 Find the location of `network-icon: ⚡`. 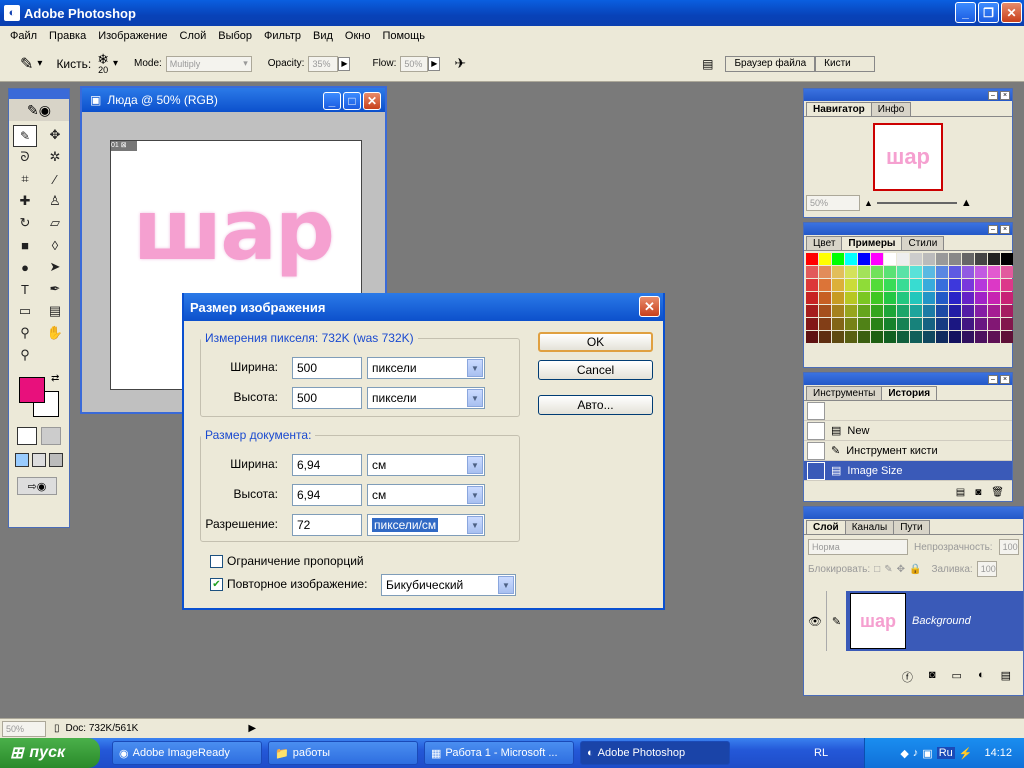

network-icon: ⚡ is located at coordinates (966, 753).